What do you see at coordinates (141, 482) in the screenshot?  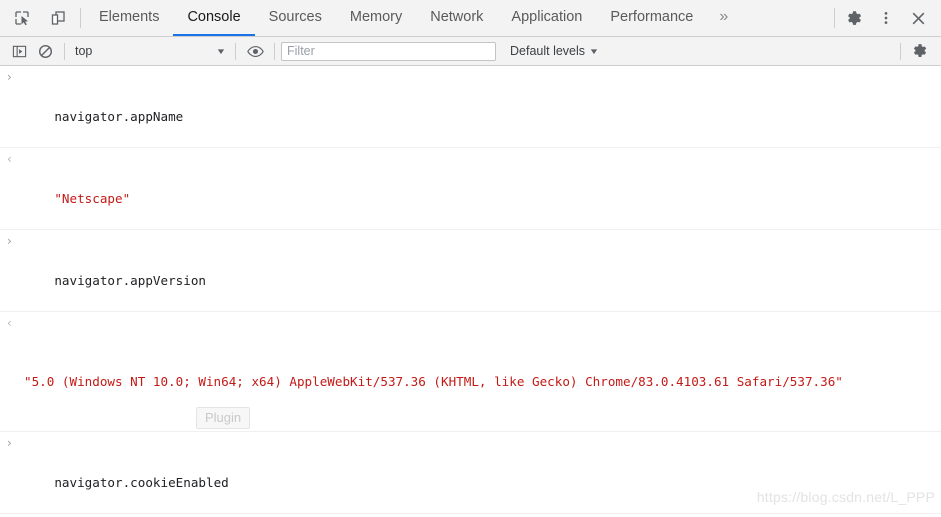 I see `command-text-3: navigator.cookieEnabled` at bounding box center [141, 482].